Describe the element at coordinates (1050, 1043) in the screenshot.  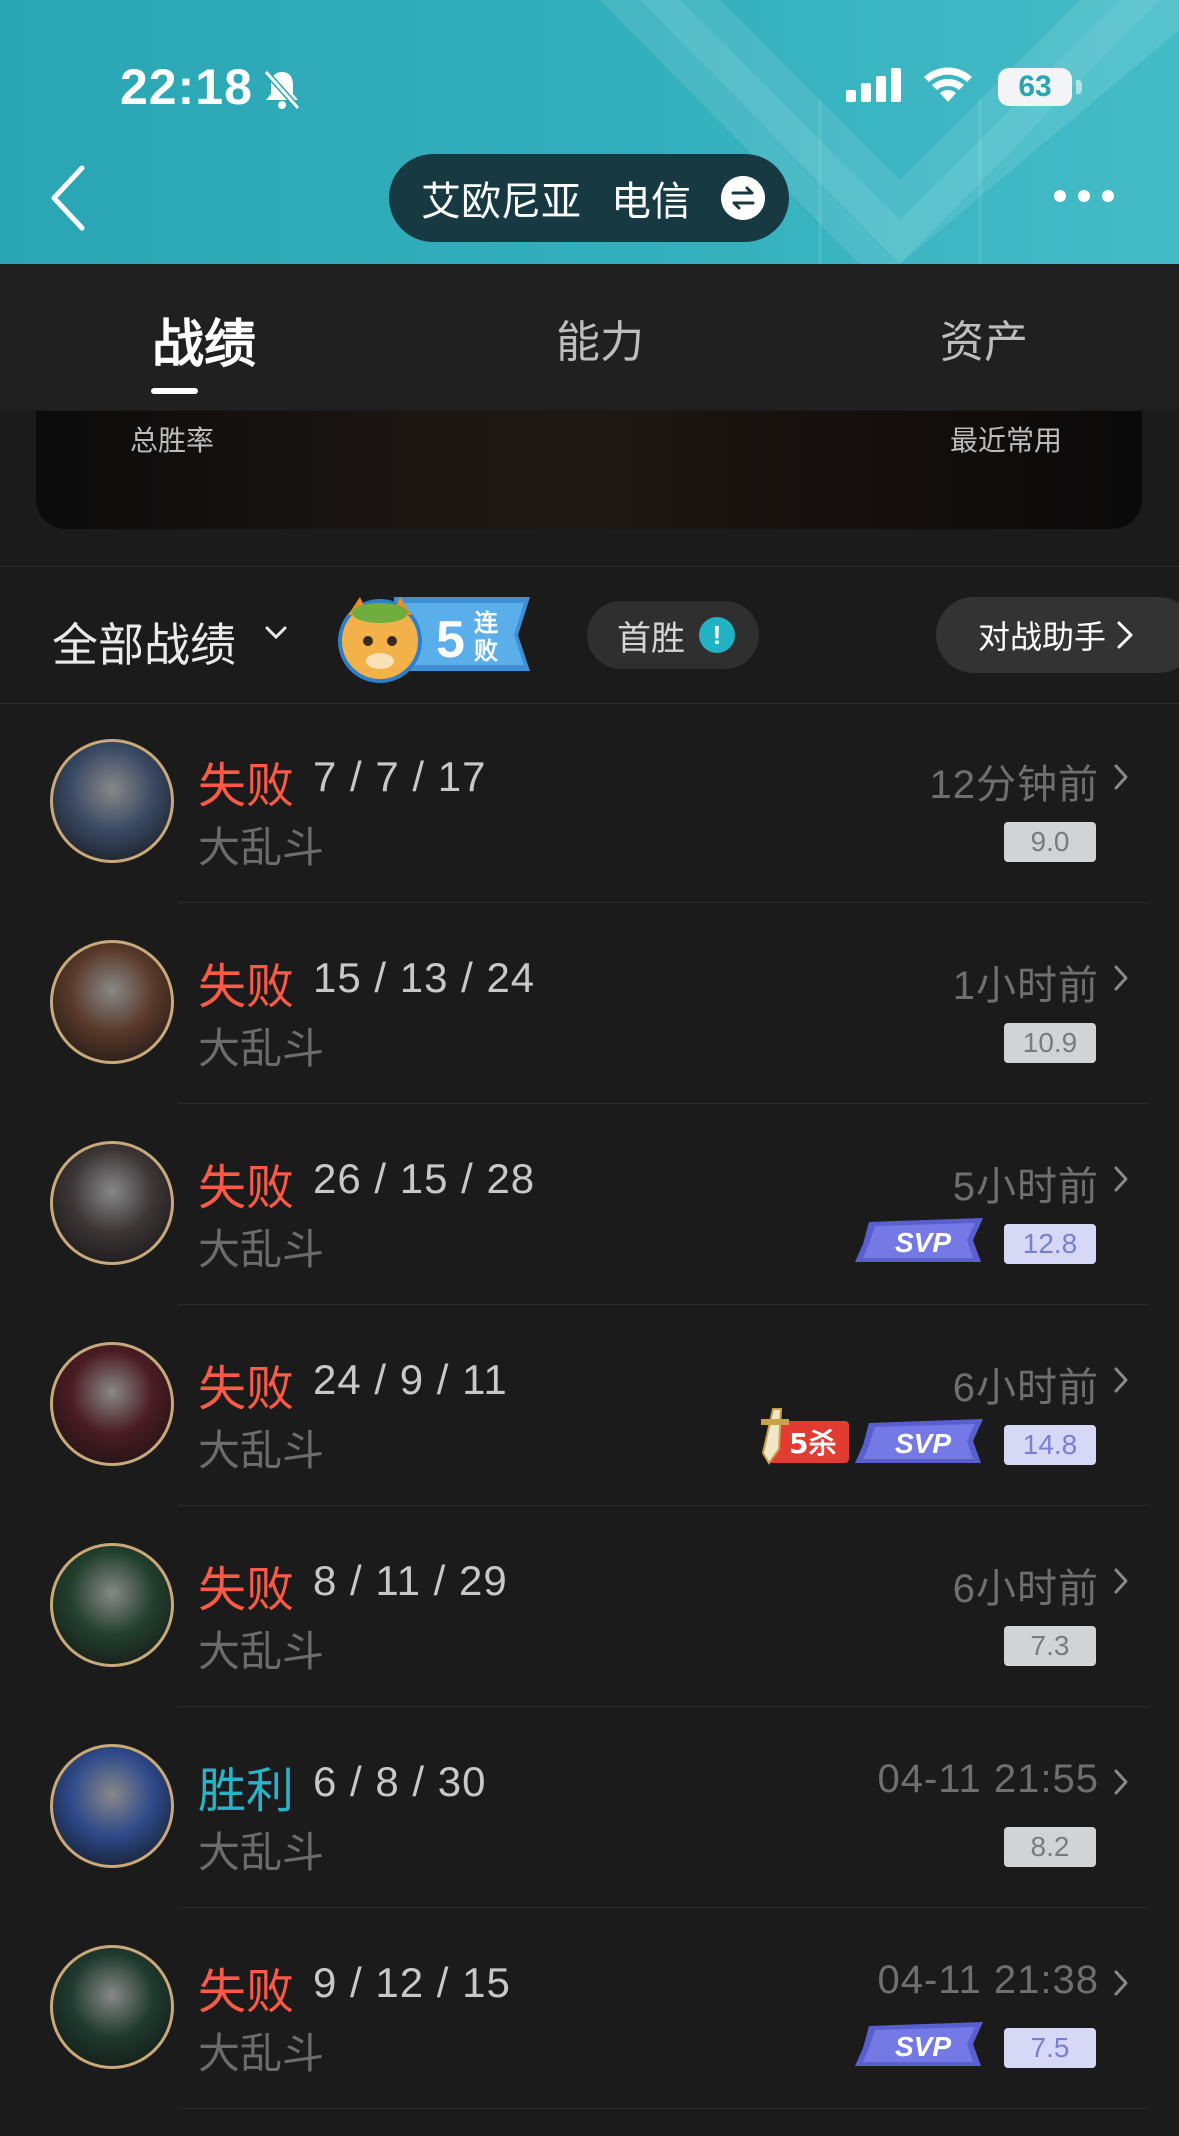
I see `match-score: 10.9` at that location.